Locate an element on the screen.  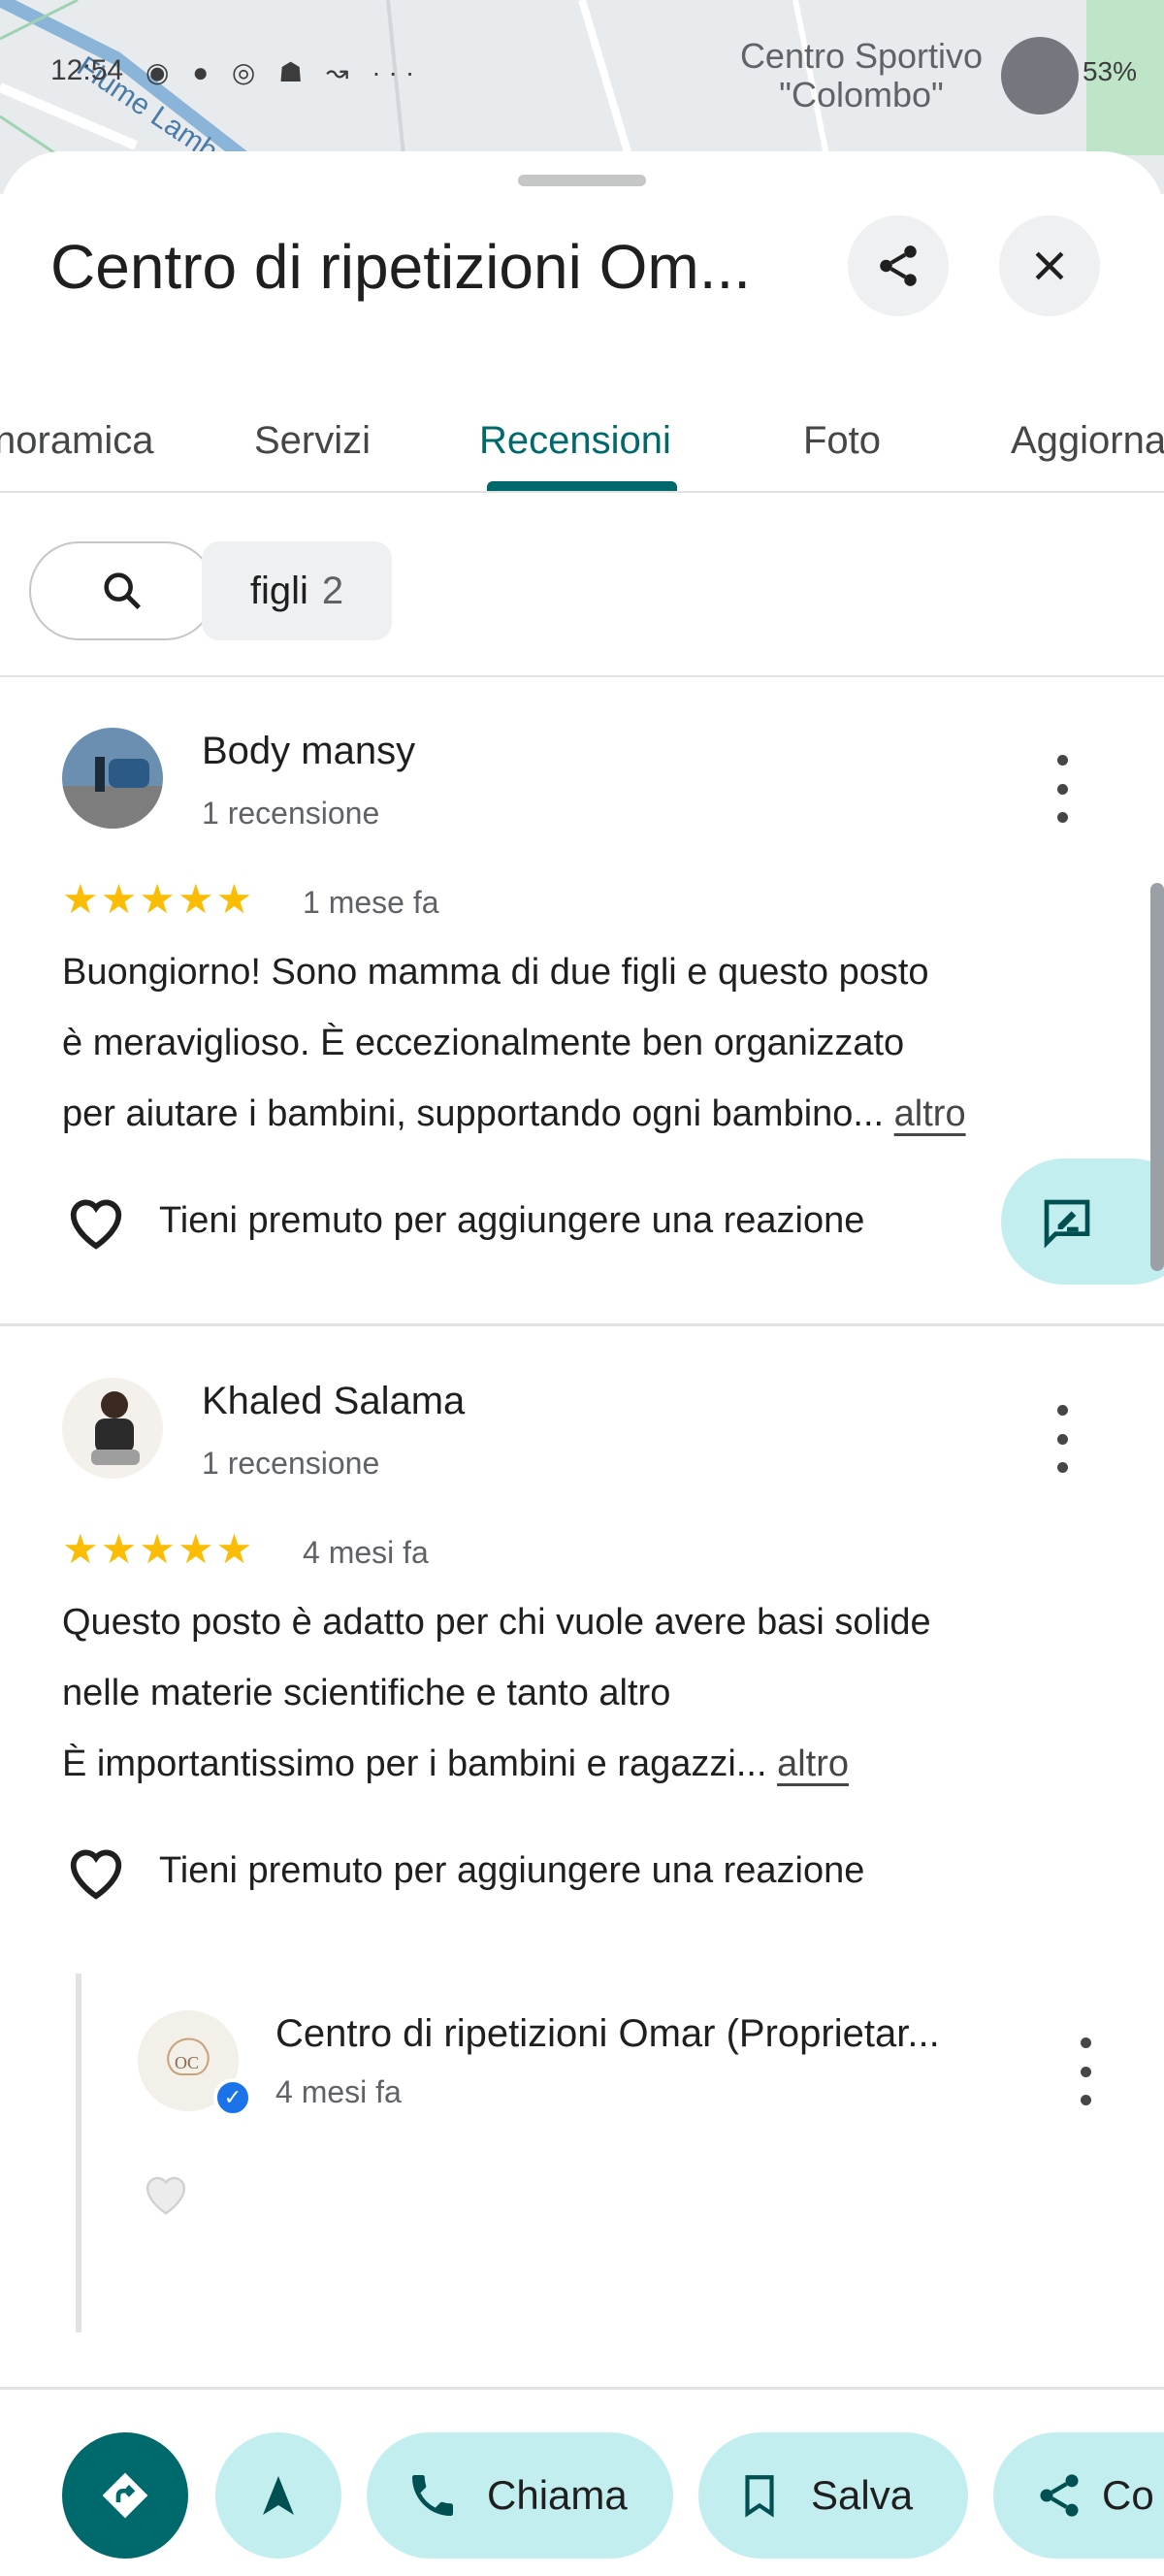
save-button: Salva is located at coordinates (833, 2495).